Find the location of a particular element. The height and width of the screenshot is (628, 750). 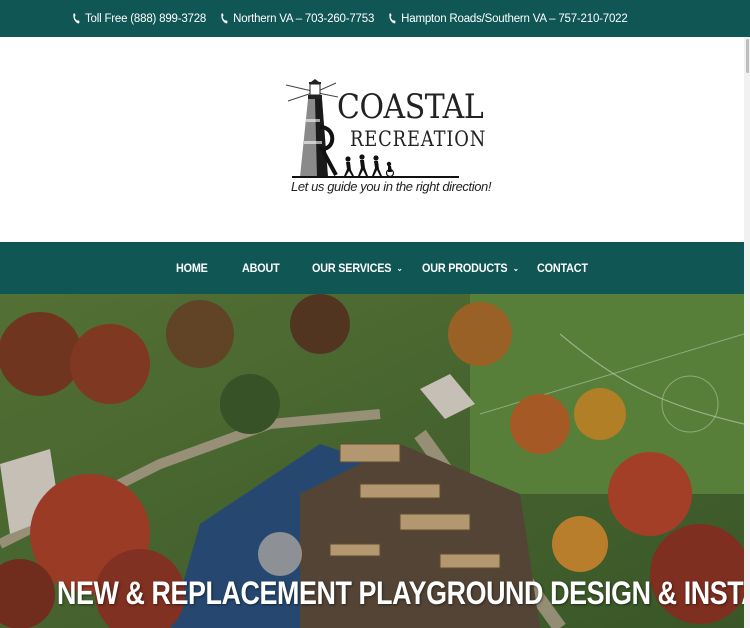

contact-label: Northern VA – 703-260-7753 is located at coordinates (304, 18).